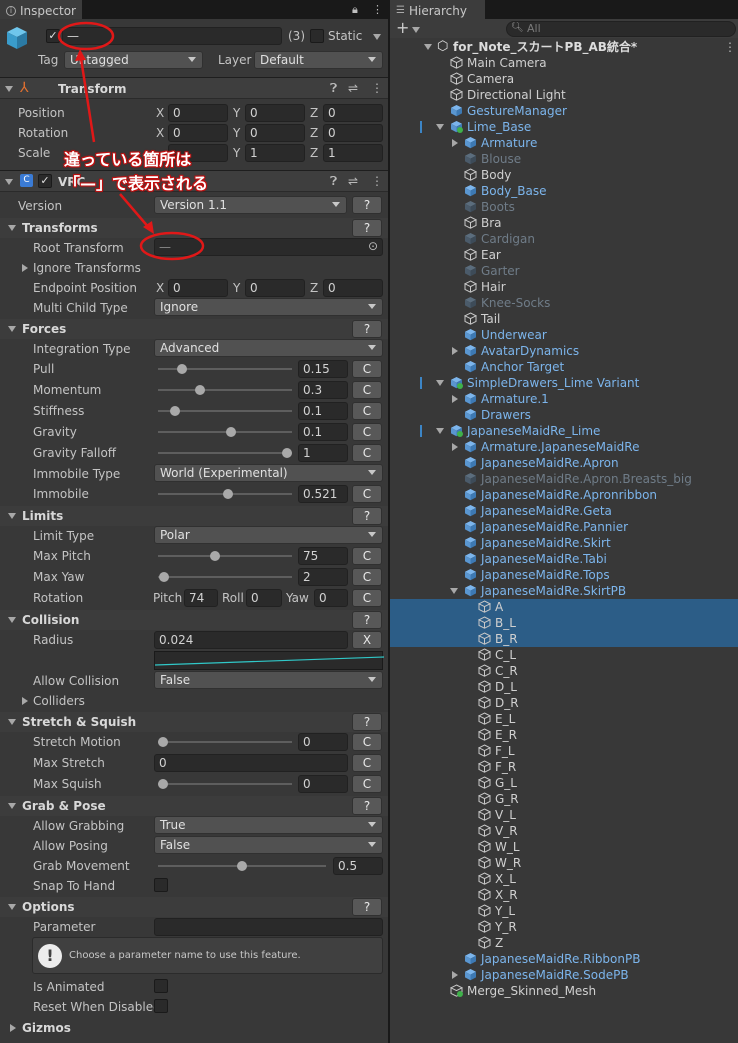  I want to click on options-section: Options, so click(194, 907).